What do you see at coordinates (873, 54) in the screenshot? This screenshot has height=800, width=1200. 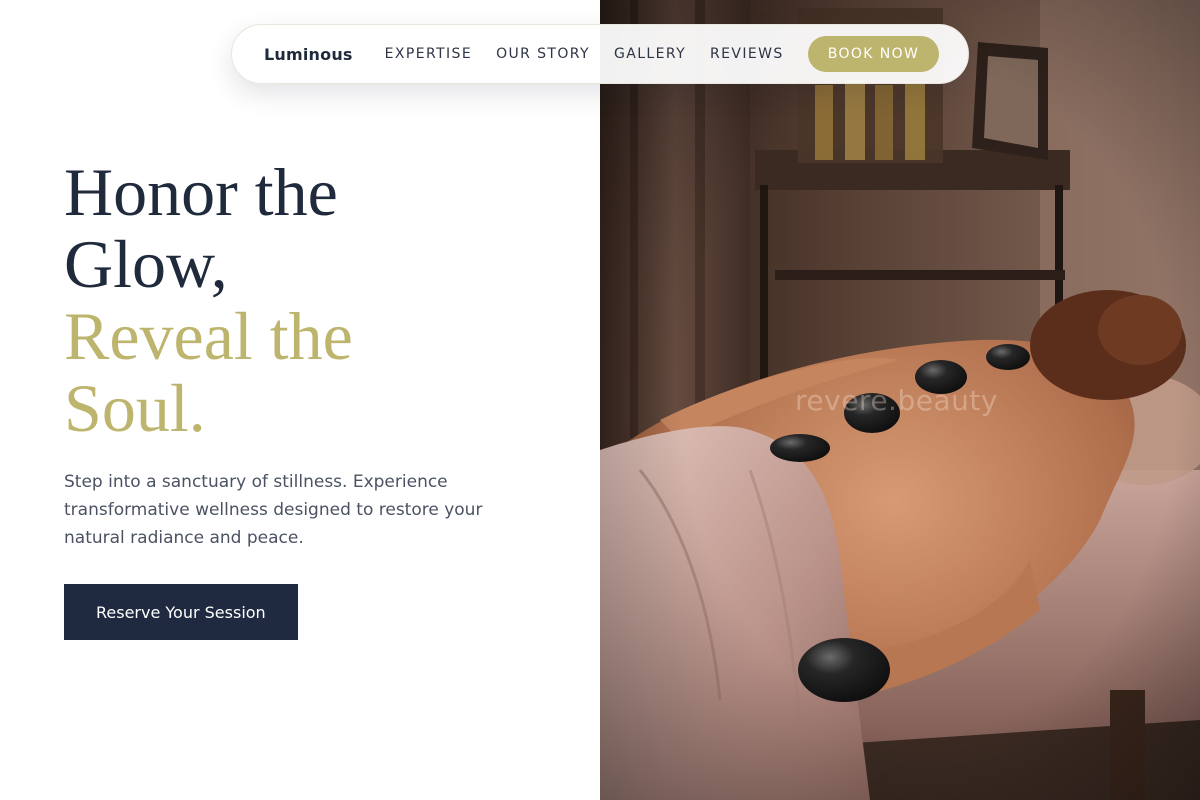 I see `book-now-button: BOOK NOW` at bounding box center [873, 54].